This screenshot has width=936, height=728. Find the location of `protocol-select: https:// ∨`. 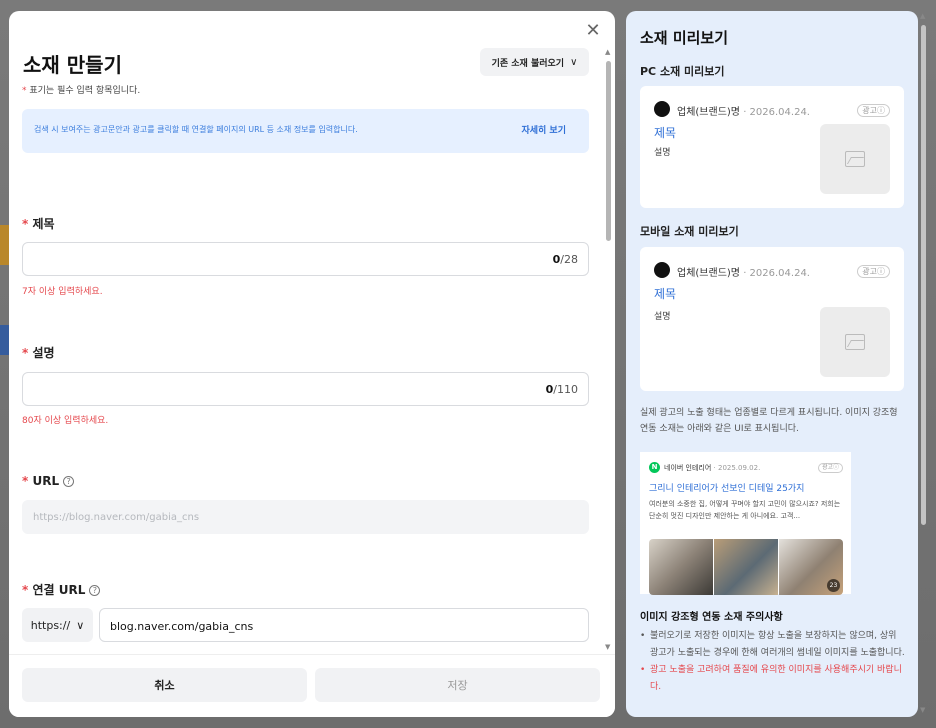

protocol-select: https:// ∨ is located at coordinates (57, 625).